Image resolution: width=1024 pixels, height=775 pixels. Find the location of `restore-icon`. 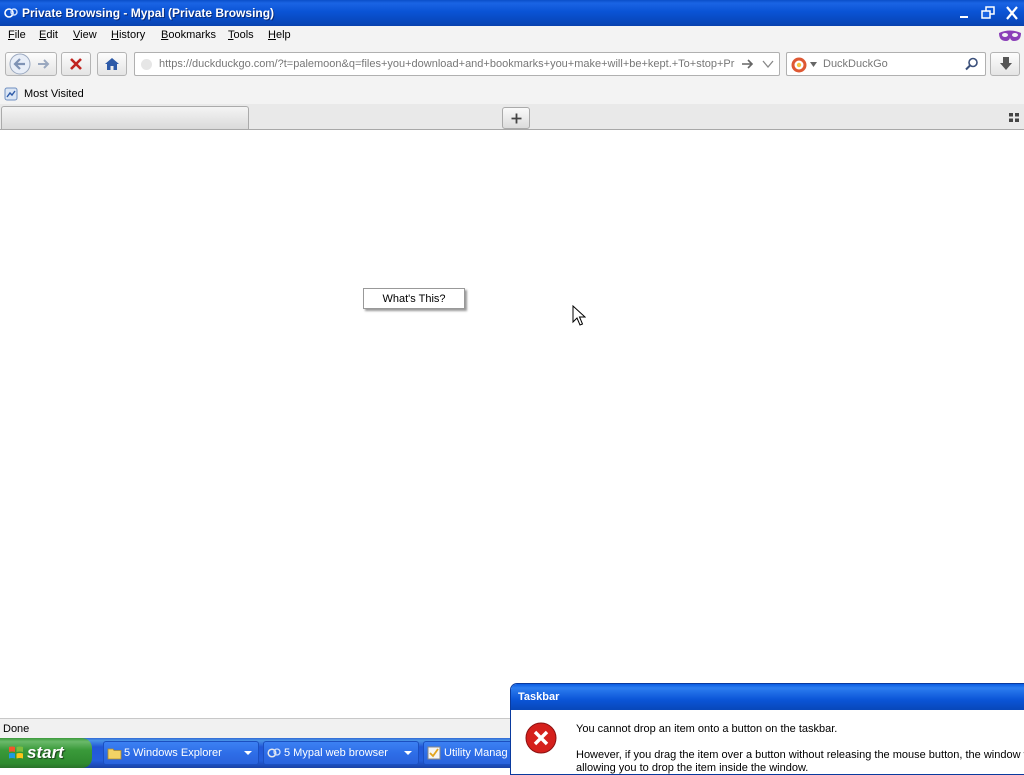

restore-icon is located at coordinates (988, 12).